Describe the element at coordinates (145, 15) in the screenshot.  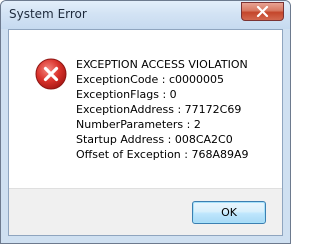
I see `title-bar: System Error` at that location.